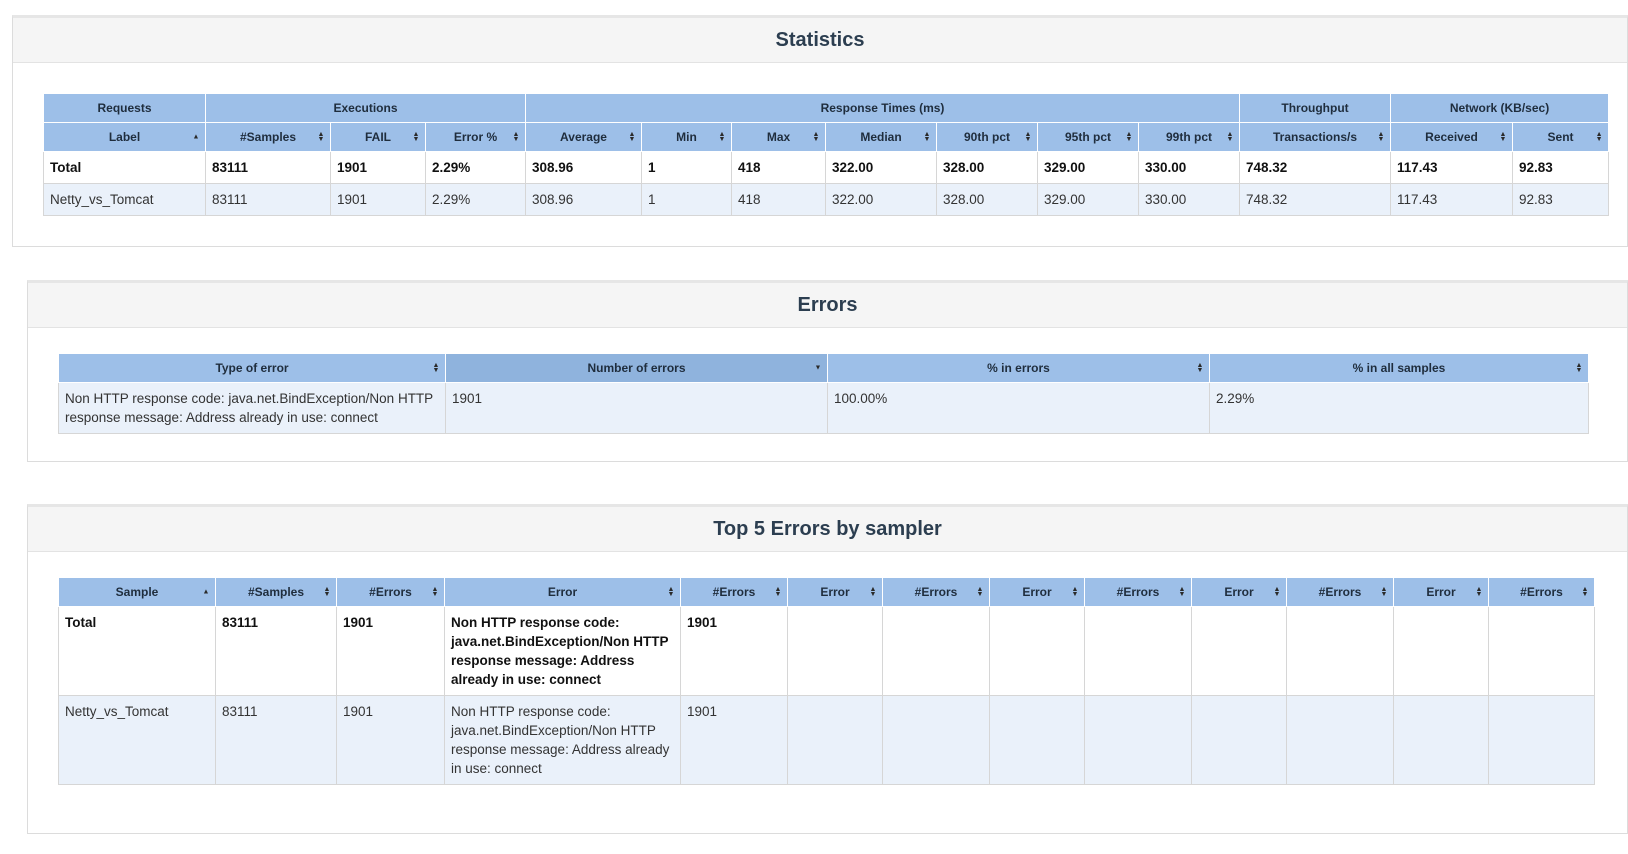 The height and width of the screenshot is (854, 1628). Describe the element at coordinates (1561, 199) in the screenshot. I see `table-cell: 92.83` at that location.